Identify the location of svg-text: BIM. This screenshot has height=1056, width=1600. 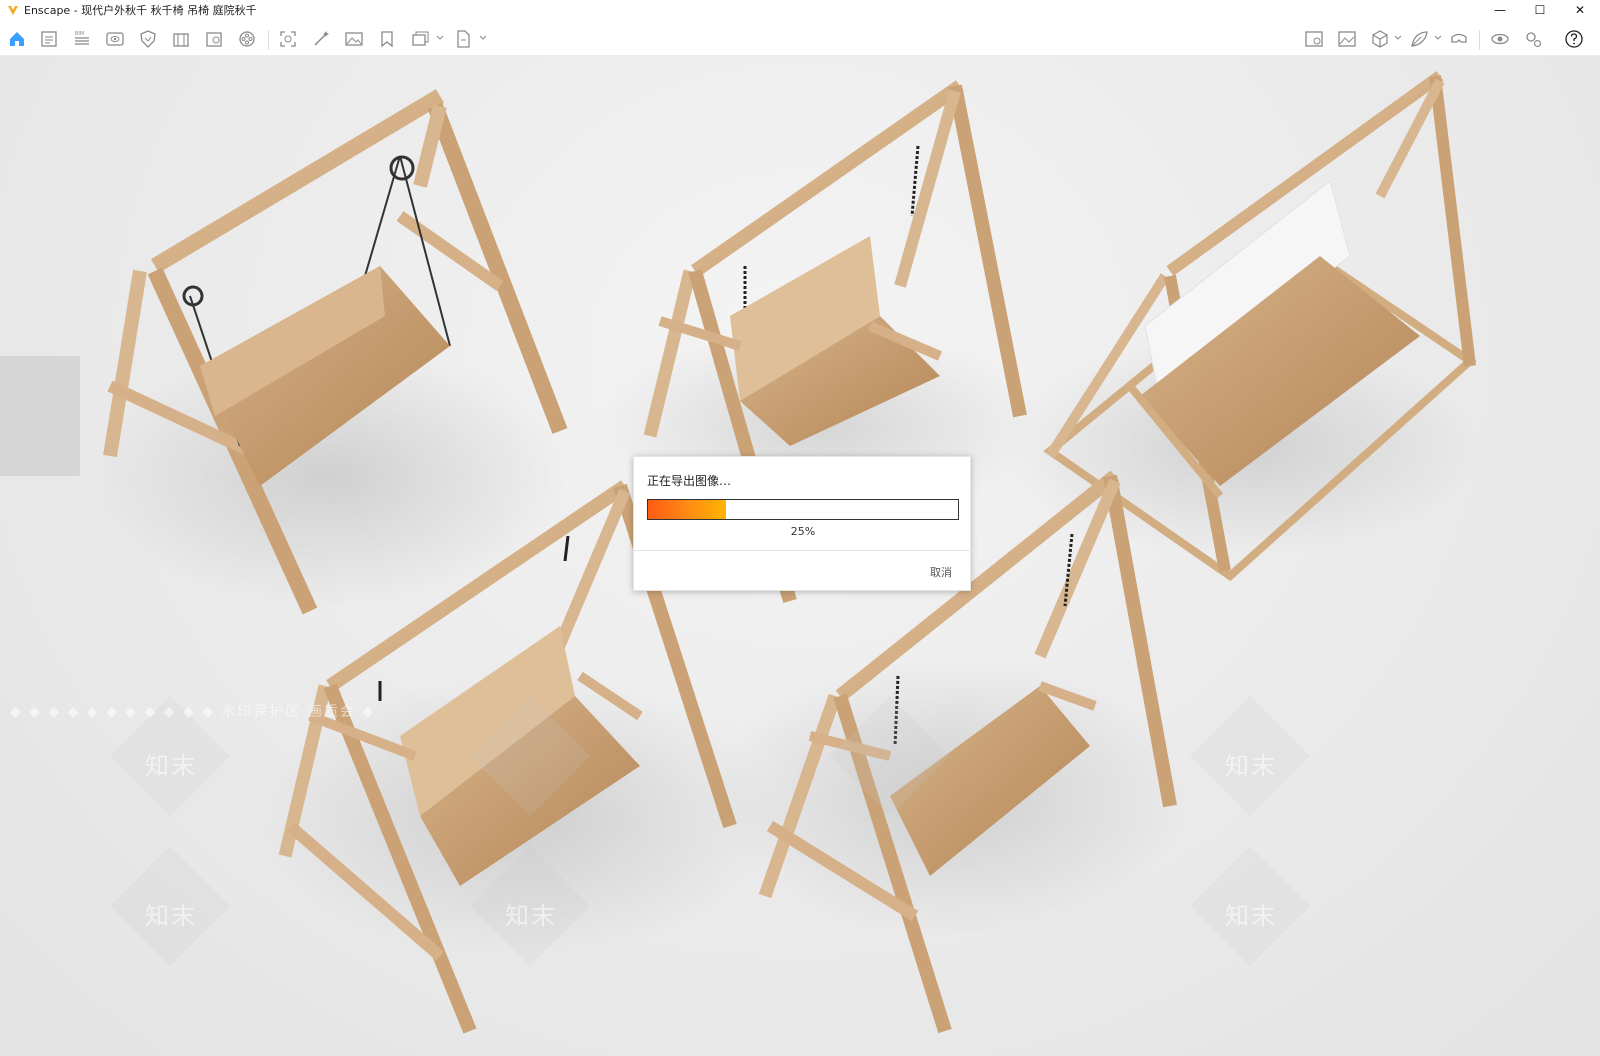
(79, 34).